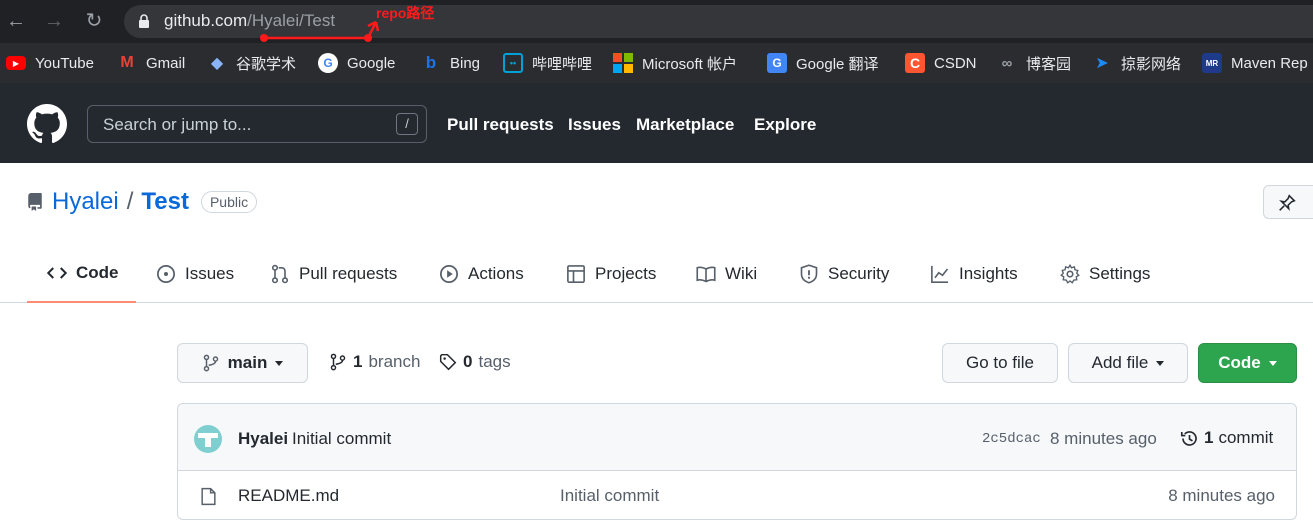 This screenshot has width=1313, height=527. What do you see at coordinates (988, 273) in the screenshot?
I see `tab-label: Insights` at bounding box center [988, 273].